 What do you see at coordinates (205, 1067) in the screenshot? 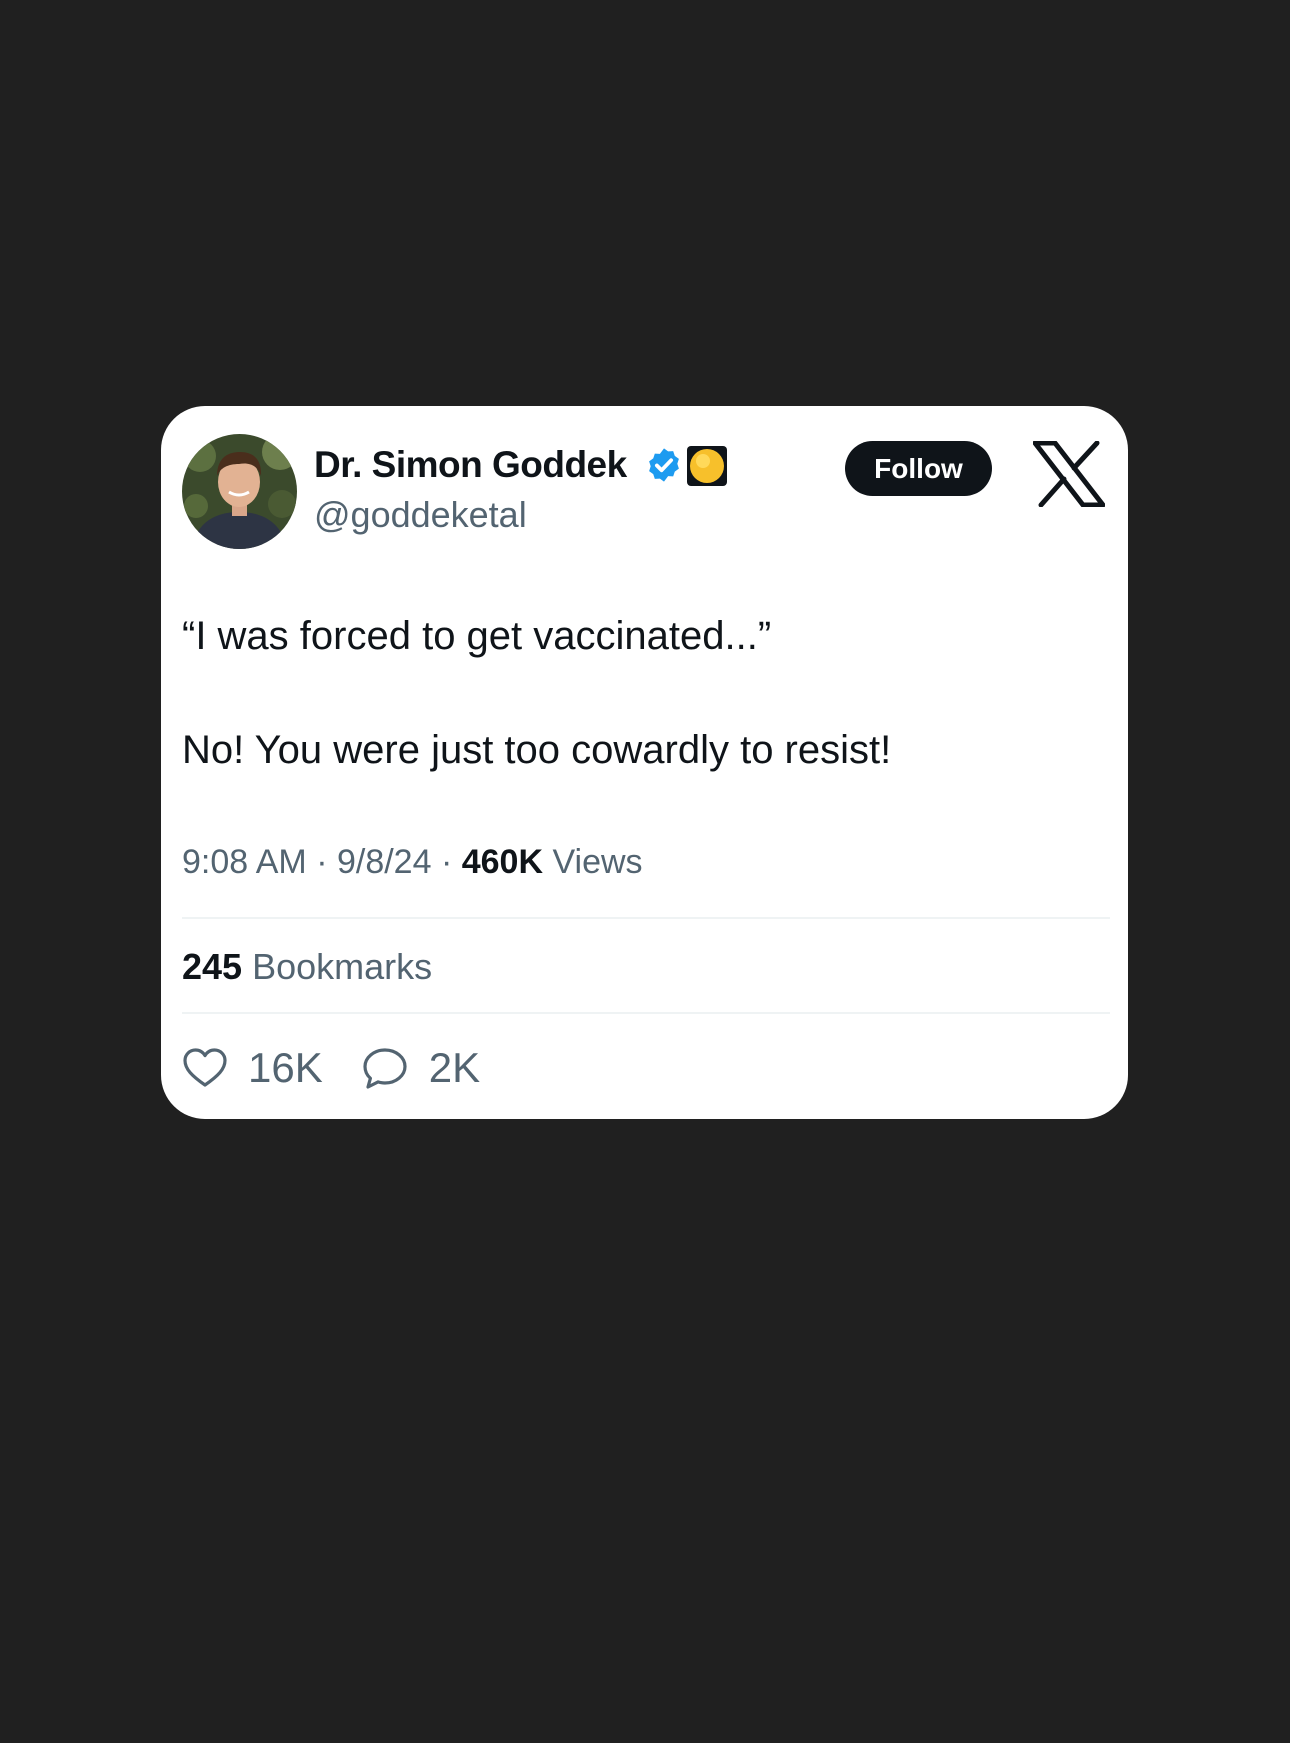
I see `heart-icon` at bounding box center [205, 1067].